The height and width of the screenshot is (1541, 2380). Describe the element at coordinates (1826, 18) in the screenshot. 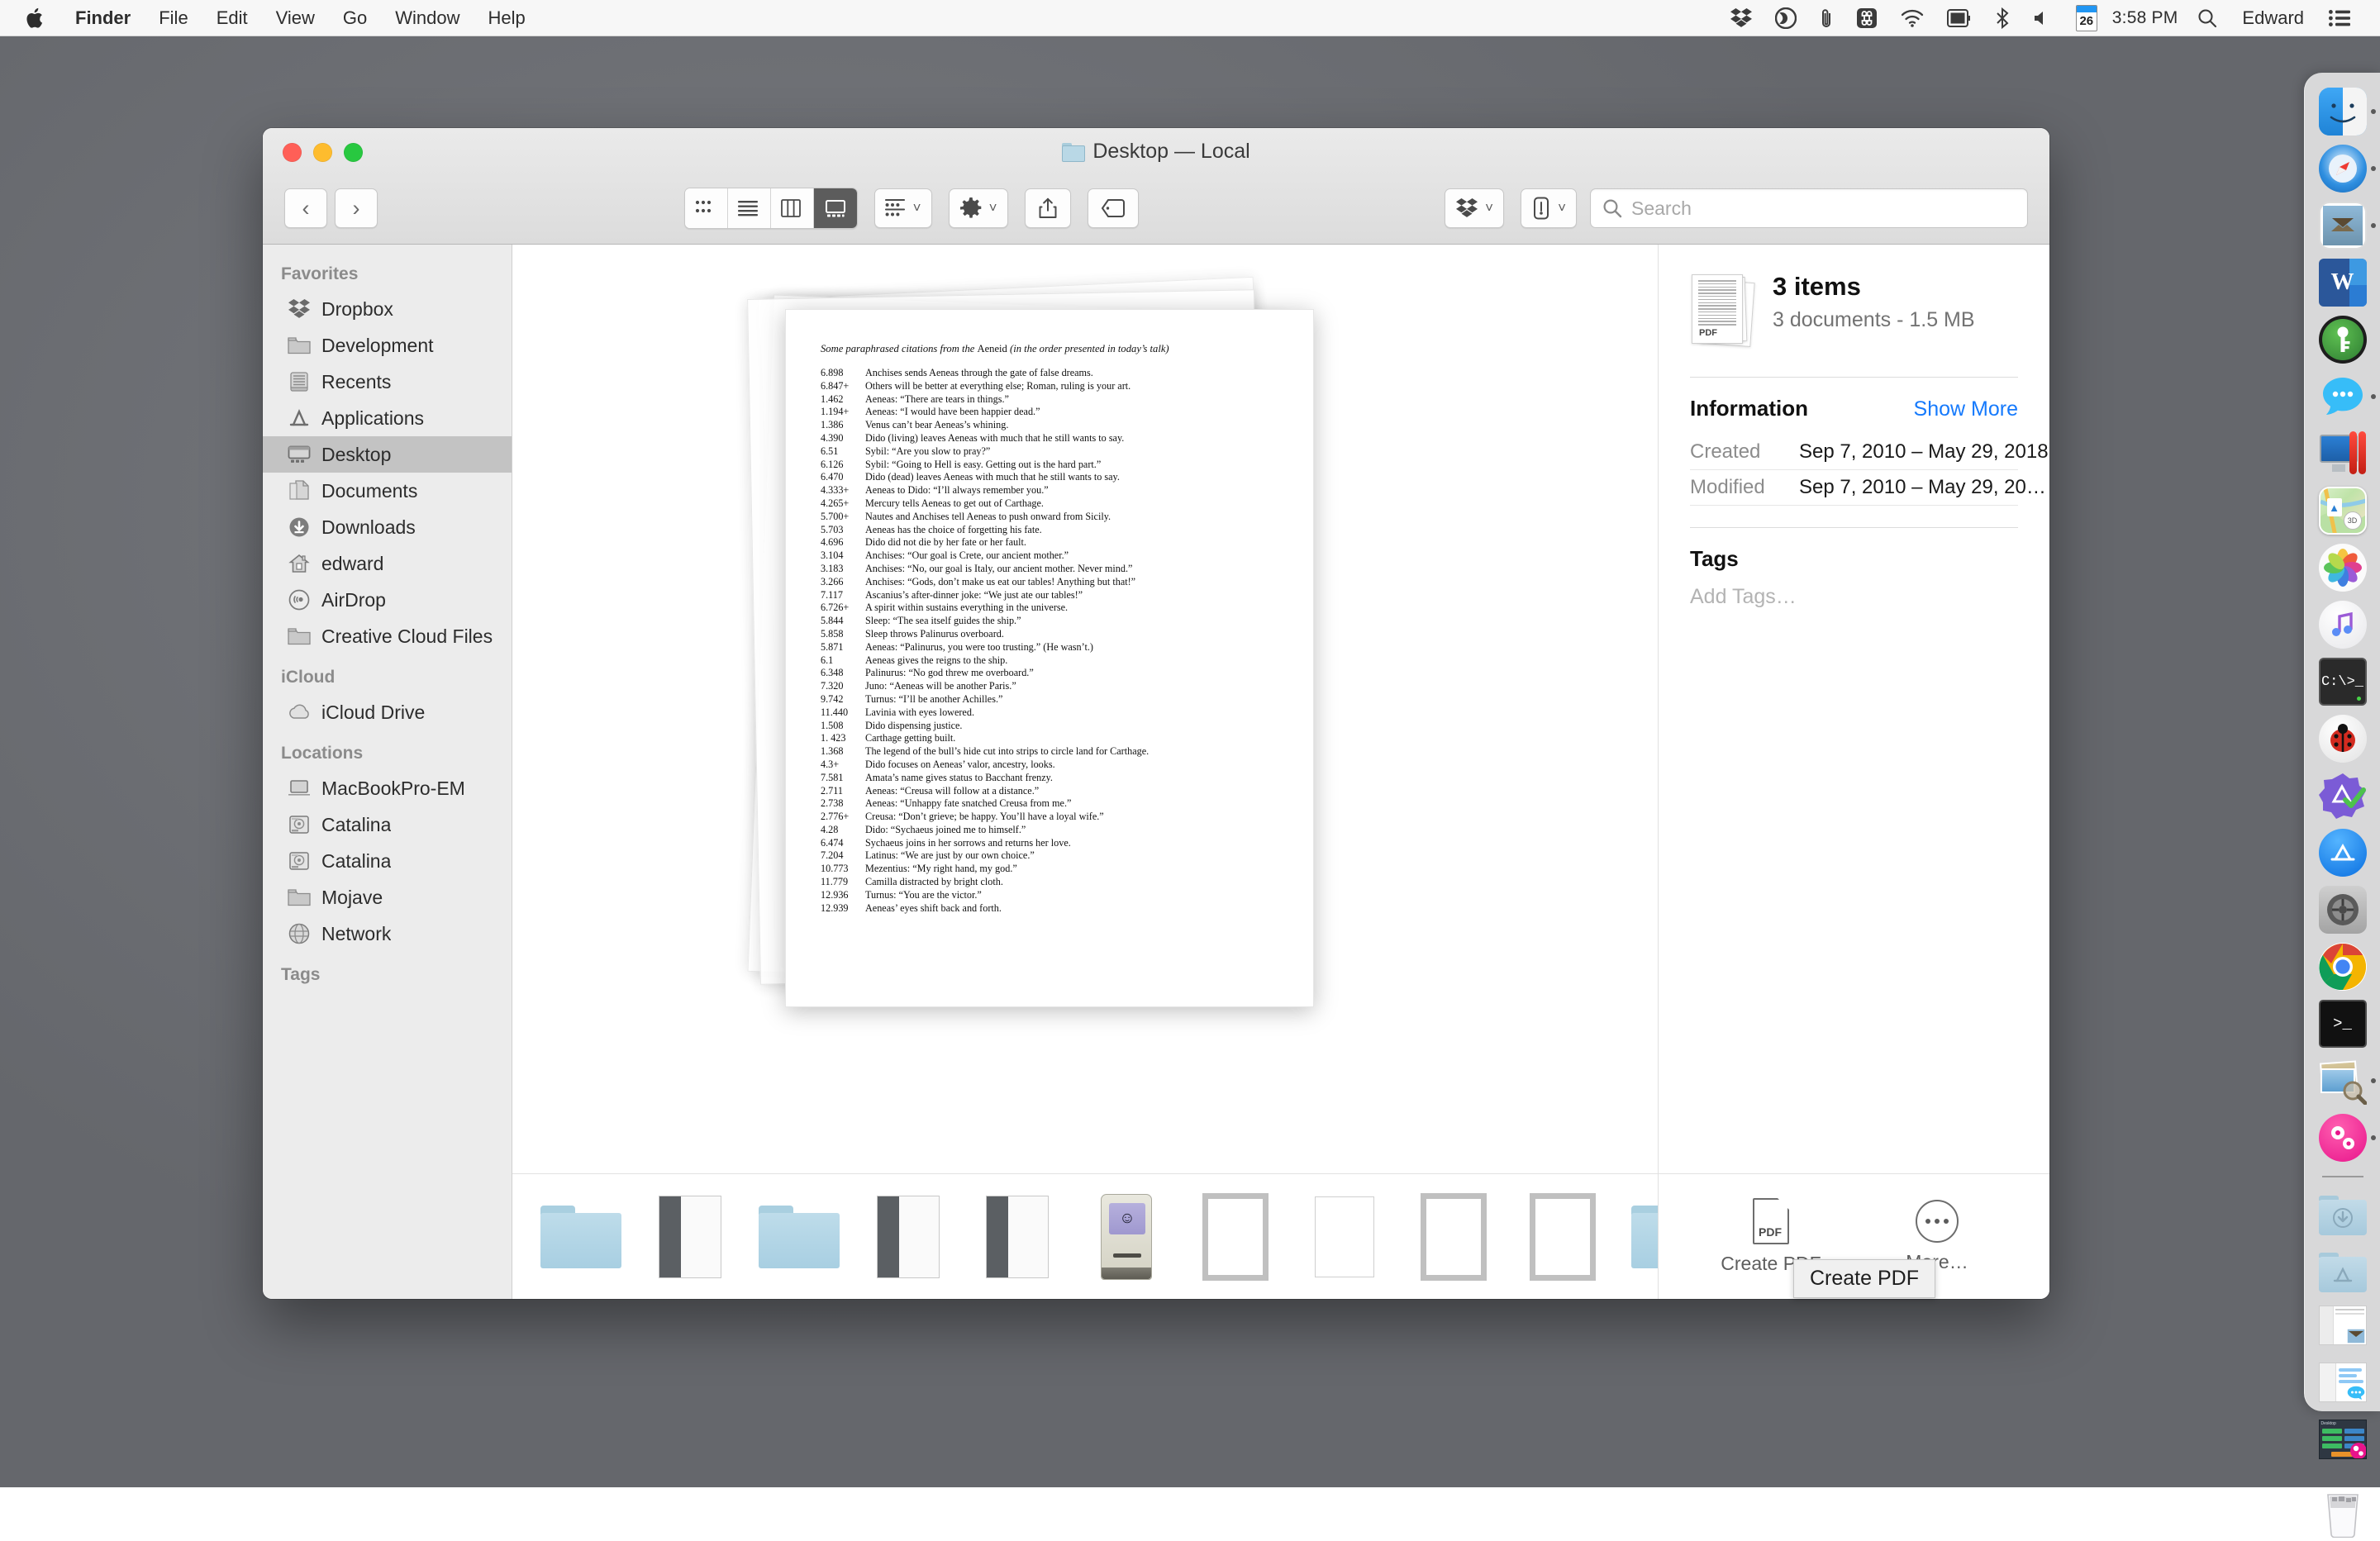

I see `paperclip-icon` at that location.